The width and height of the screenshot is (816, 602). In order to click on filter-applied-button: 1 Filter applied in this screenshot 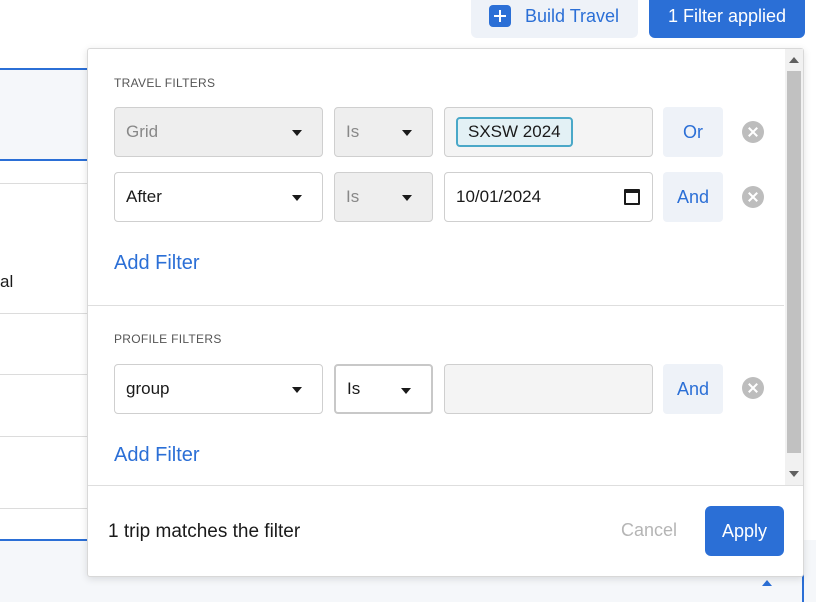, I will do `click(727, 19)`.